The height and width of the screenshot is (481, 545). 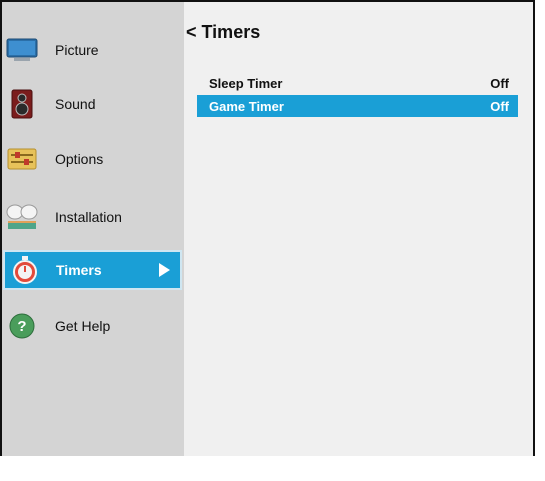 What do you see at coordinates (22, 159) in the screenshot?
I see `sliders-icon` at bounding box center [22, 159].